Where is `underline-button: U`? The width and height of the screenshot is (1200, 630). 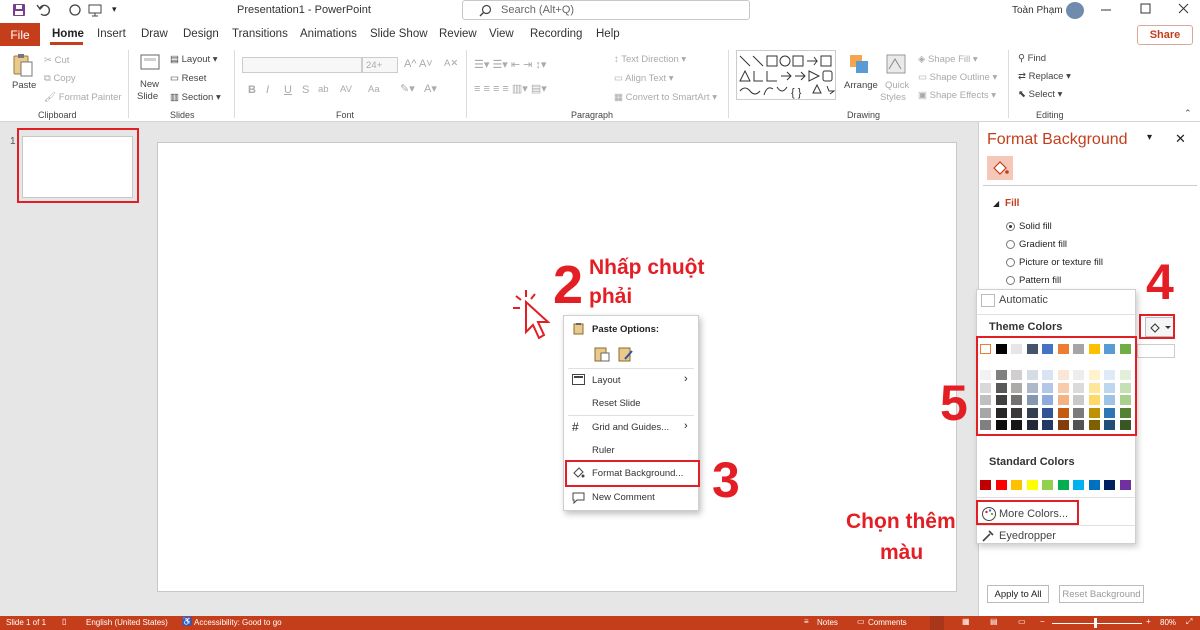
underline-button: U is located at coordinates (288, 90).